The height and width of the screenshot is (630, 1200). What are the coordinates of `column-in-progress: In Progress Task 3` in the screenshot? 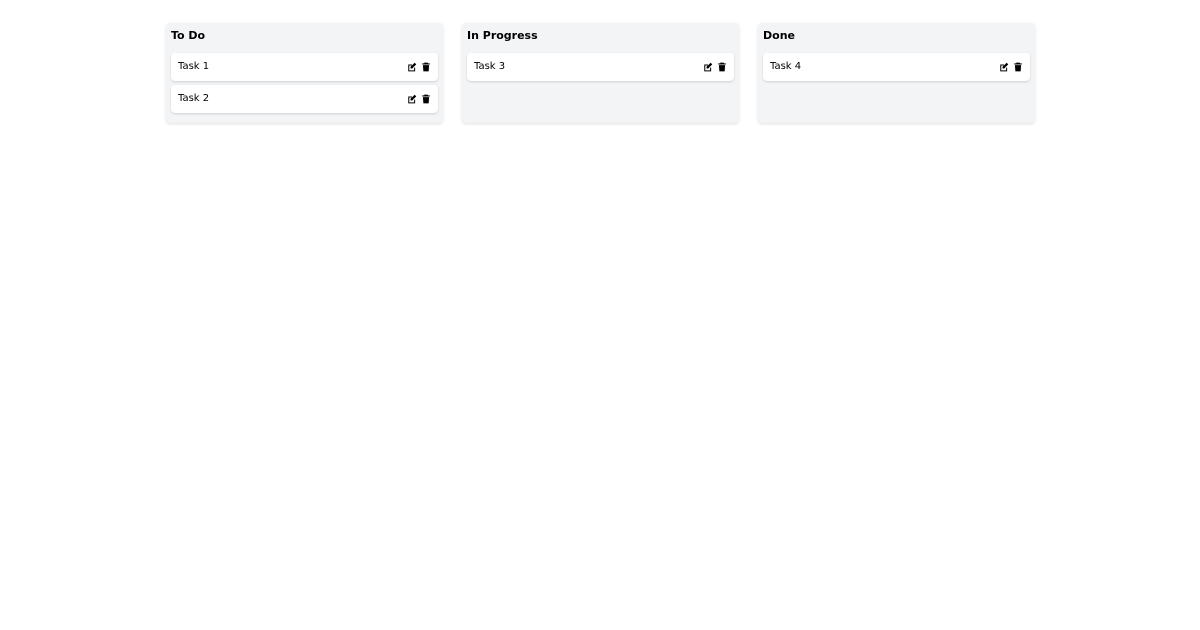 It's located at (600, 73).